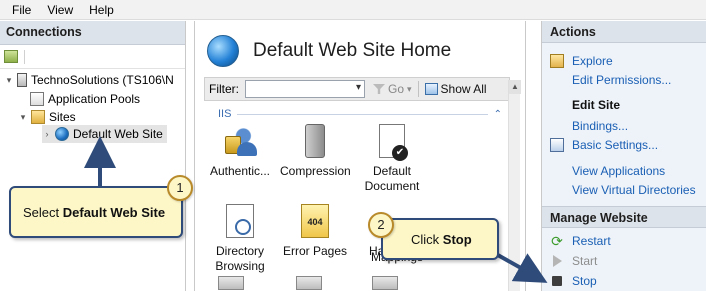 The height and width of the screenshot is (291, 706). Describe the element at coordinates (427, 239) in the screenshot. I see `callout-prefix: Click` at that location.